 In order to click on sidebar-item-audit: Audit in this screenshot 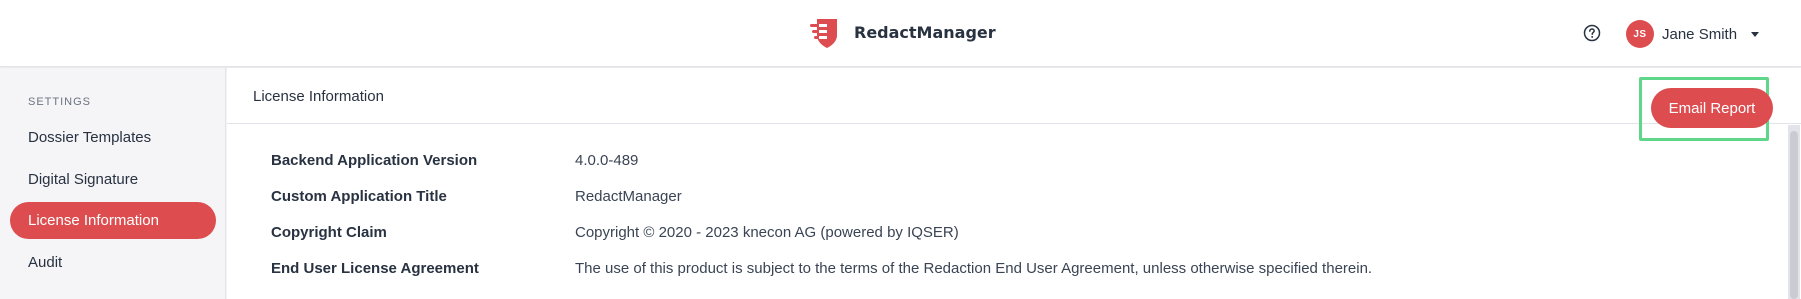, I will do `click(113, 262)`.